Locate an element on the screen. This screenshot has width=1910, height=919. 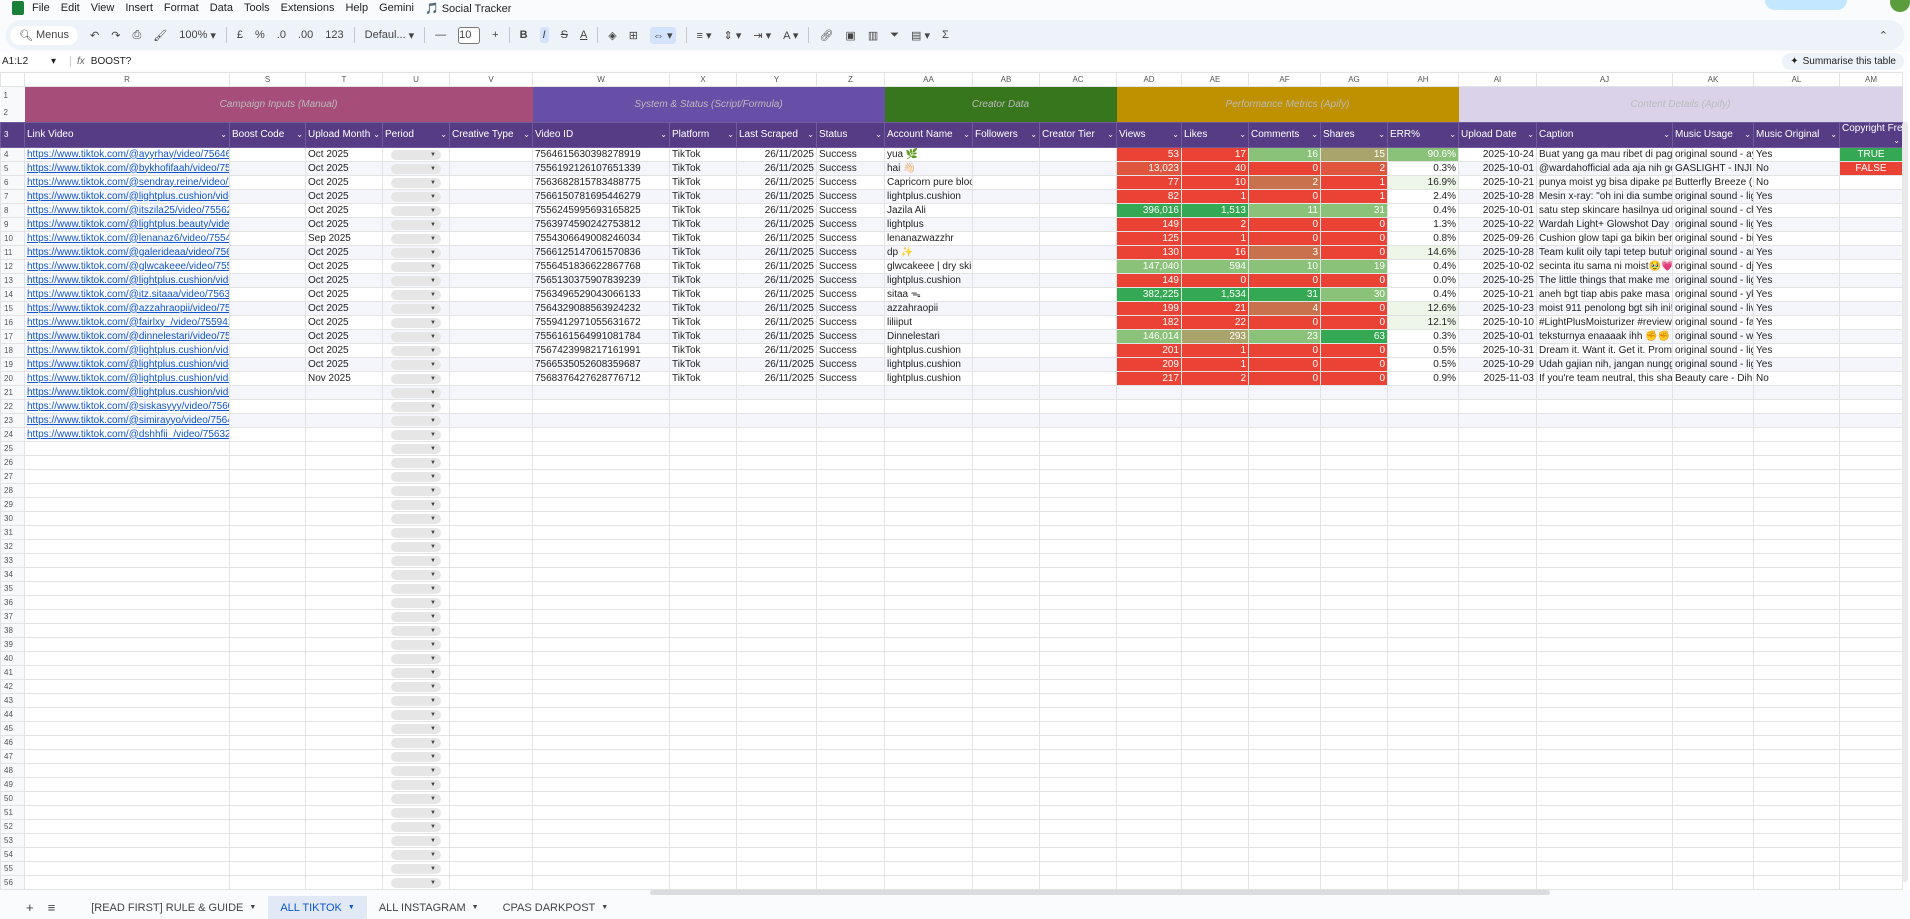
row-number: 24 is located at coordinates (12, 434).